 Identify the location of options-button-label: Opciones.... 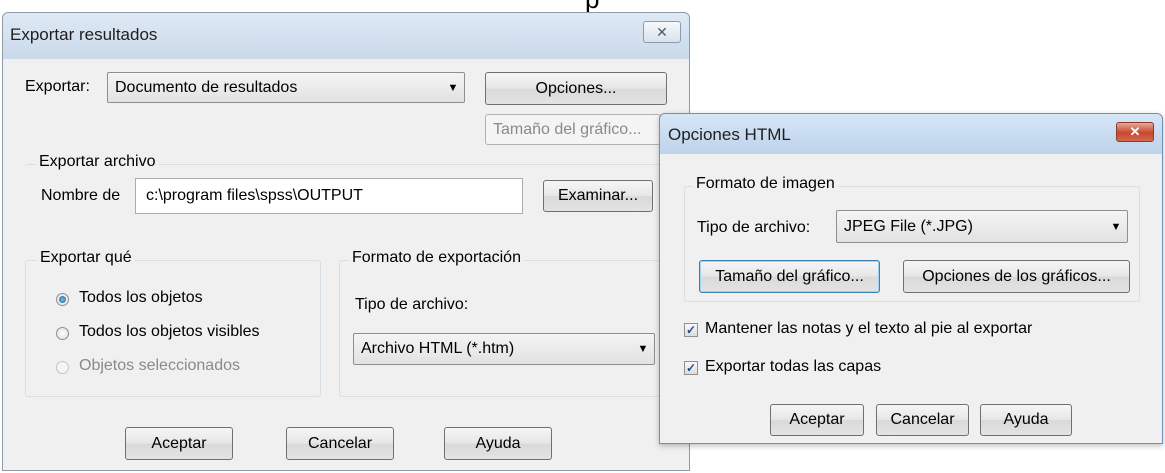
(576, 88).